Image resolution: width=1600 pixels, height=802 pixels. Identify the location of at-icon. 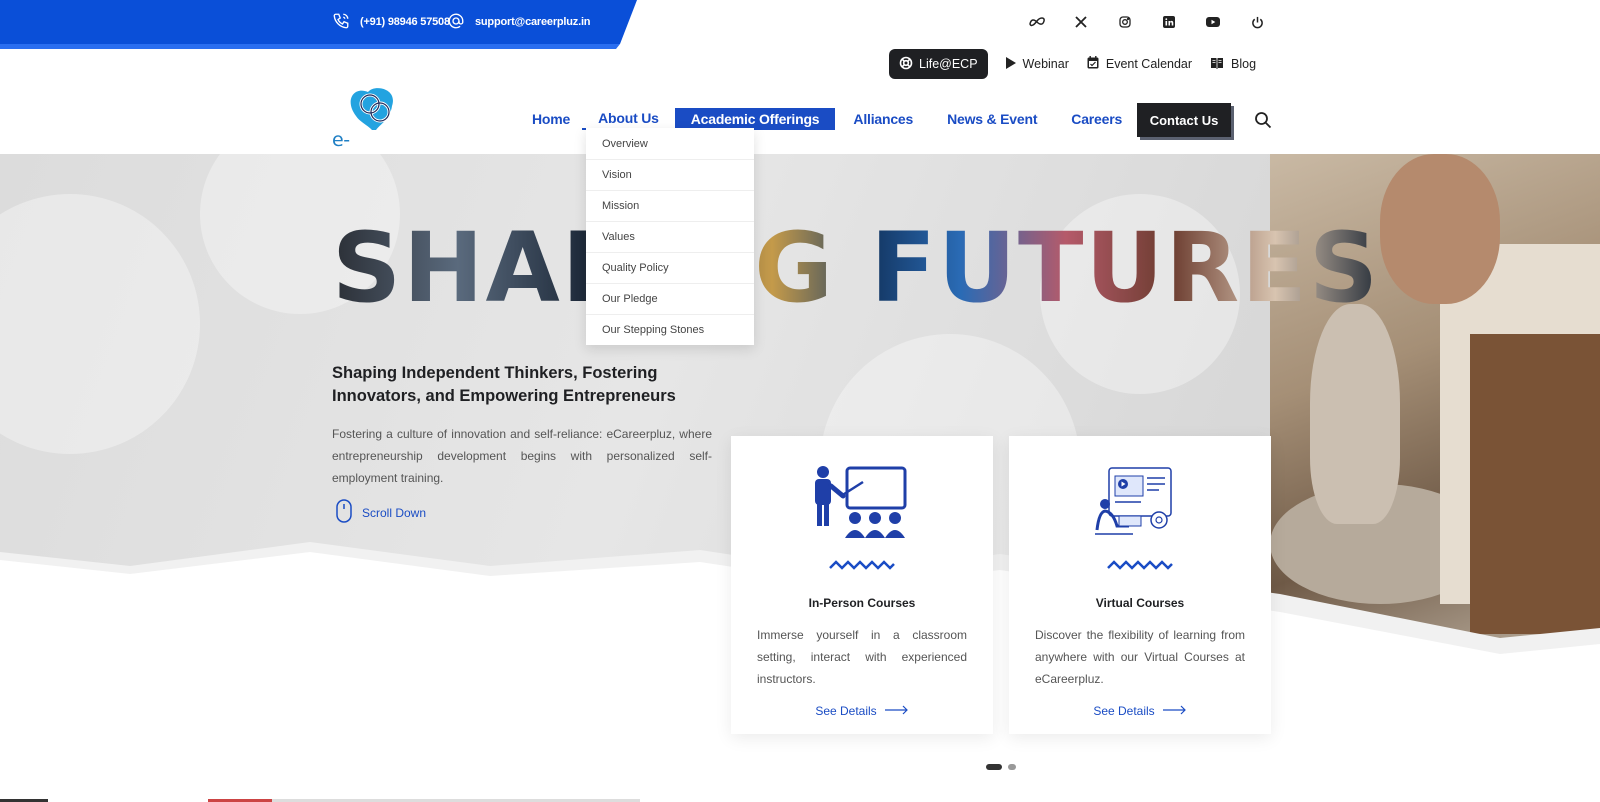
(457, 22).